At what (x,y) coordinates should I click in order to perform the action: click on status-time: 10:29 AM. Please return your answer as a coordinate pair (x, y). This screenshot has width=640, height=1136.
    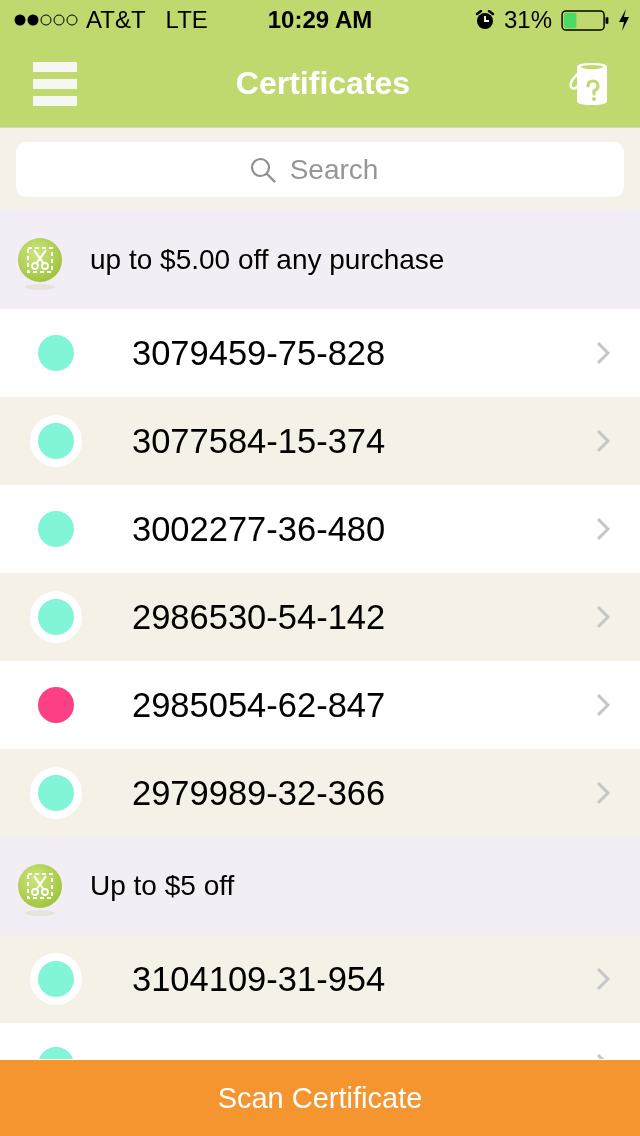
    Looking at the image, I should click on (320, 20).